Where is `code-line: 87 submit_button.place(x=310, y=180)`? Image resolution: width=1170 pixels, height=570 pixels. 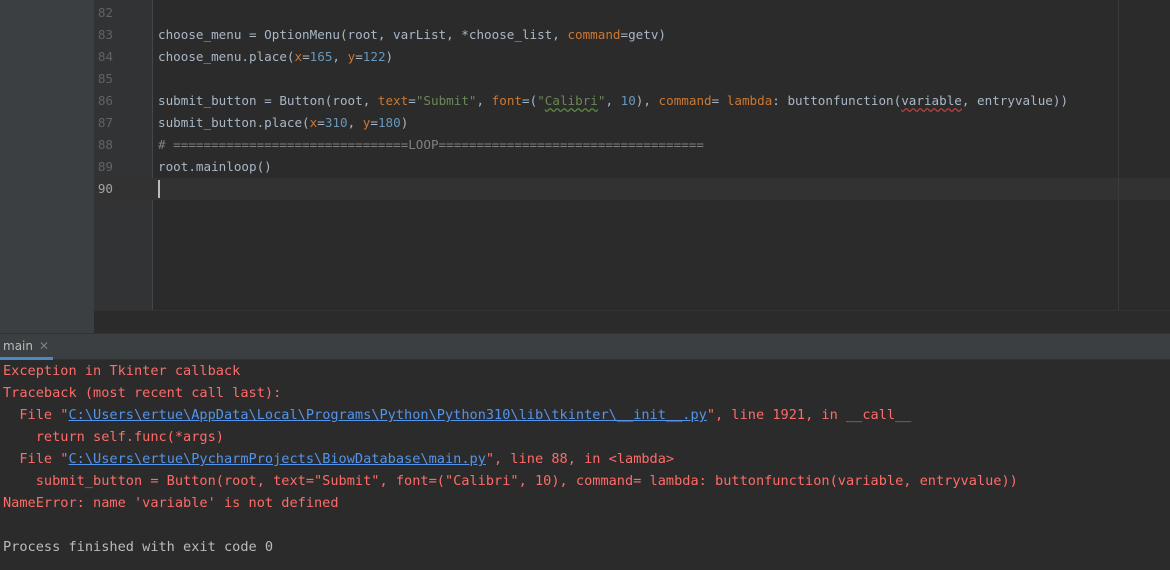
code-line: 87 submit_button.place(x=310, y=180) is located at coordinates (632, 123).